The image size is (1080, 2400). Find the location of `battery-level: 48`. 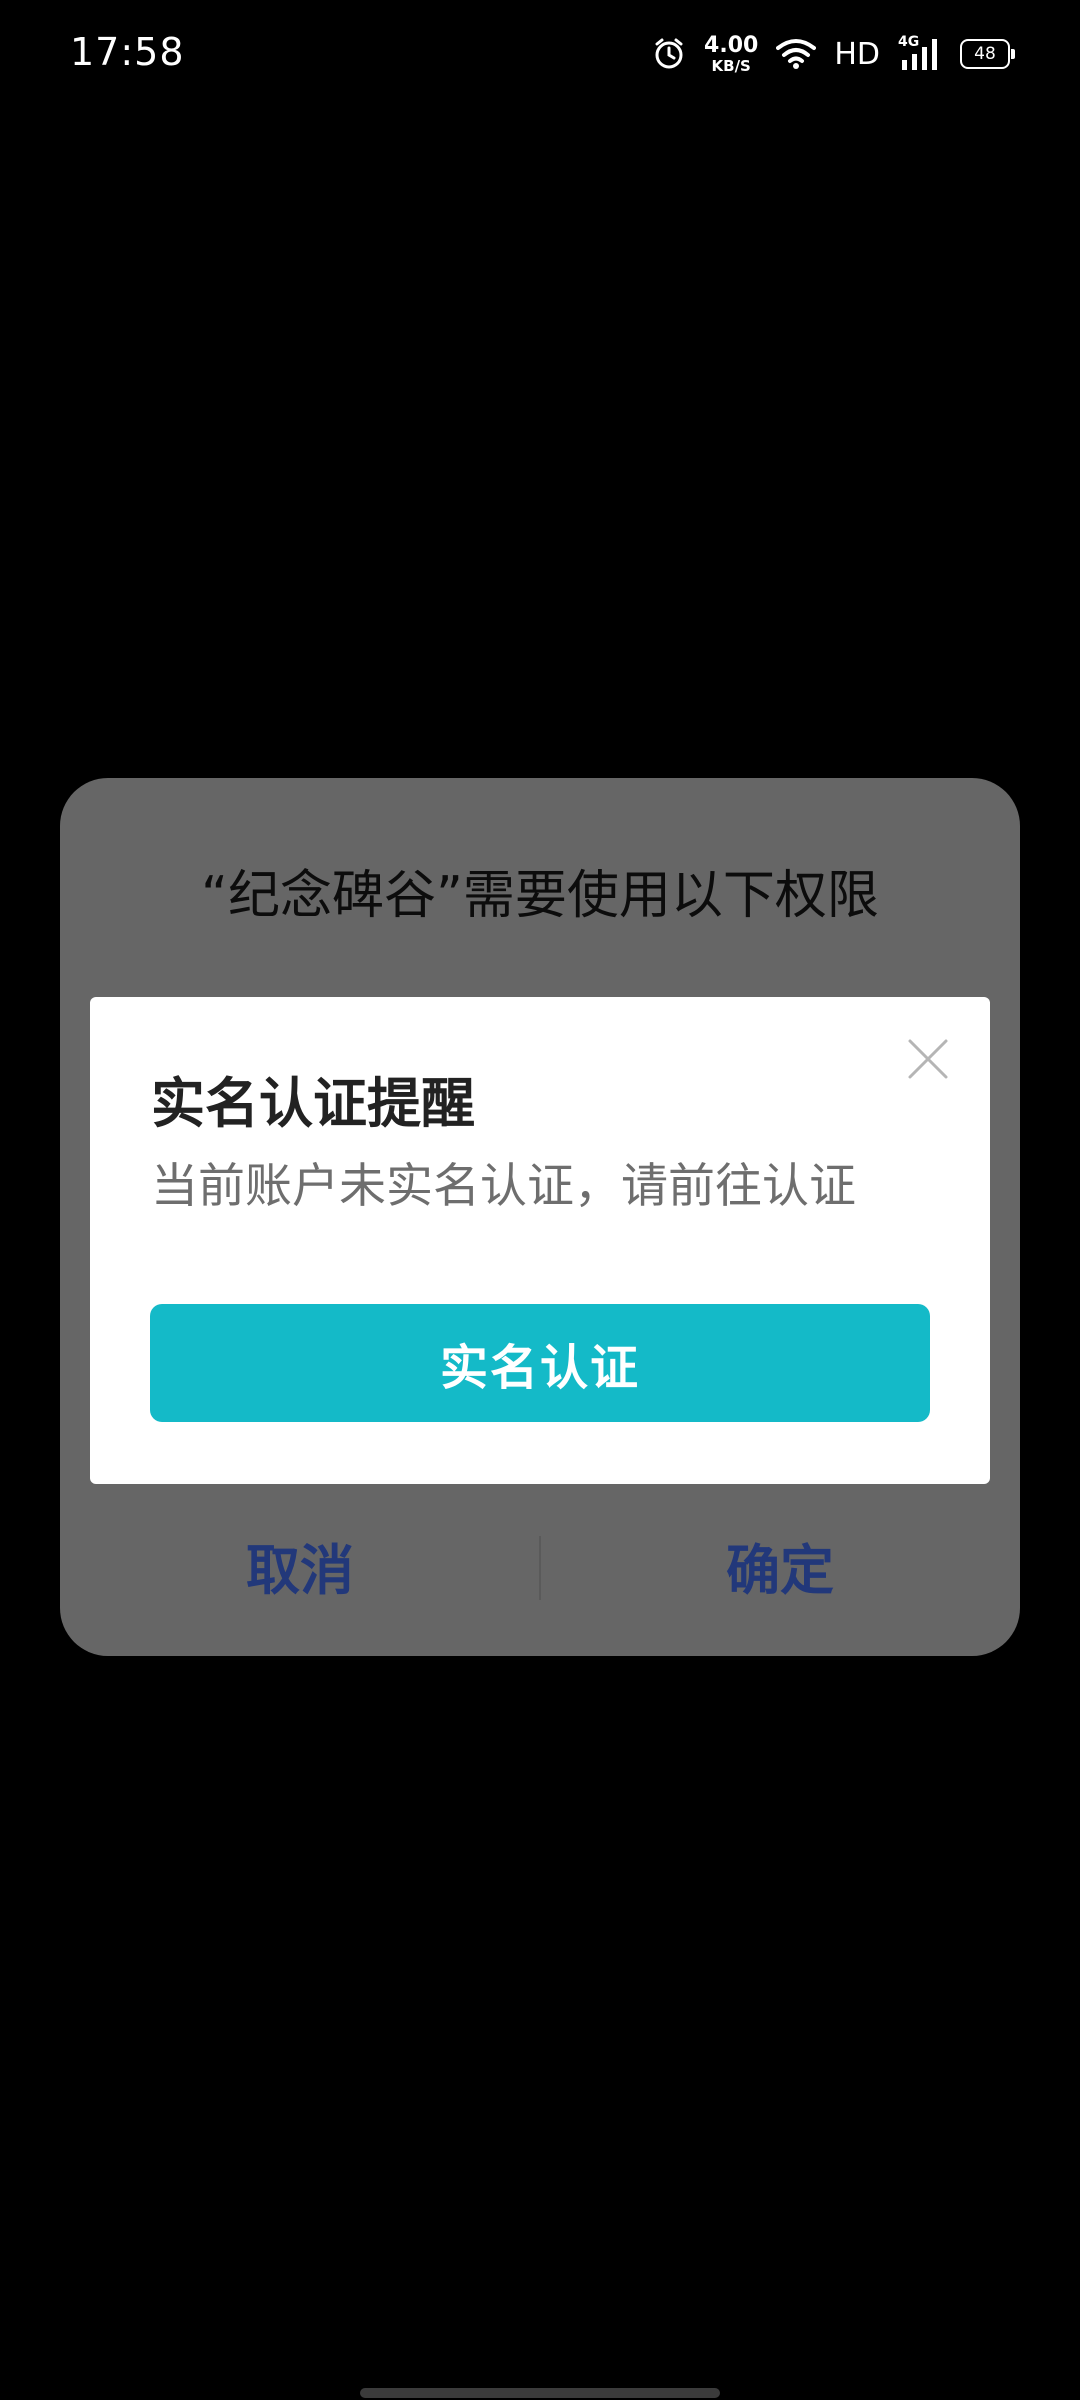

battery-level: 48 is located at coordinates (985, 54).